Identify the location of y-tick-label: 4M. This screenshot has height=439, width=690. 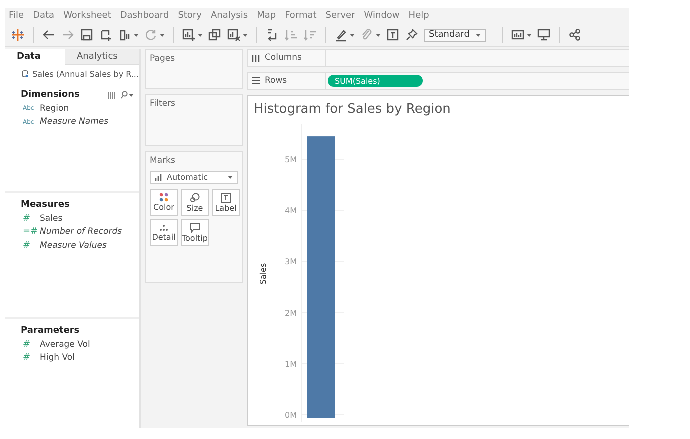
(291, 211).